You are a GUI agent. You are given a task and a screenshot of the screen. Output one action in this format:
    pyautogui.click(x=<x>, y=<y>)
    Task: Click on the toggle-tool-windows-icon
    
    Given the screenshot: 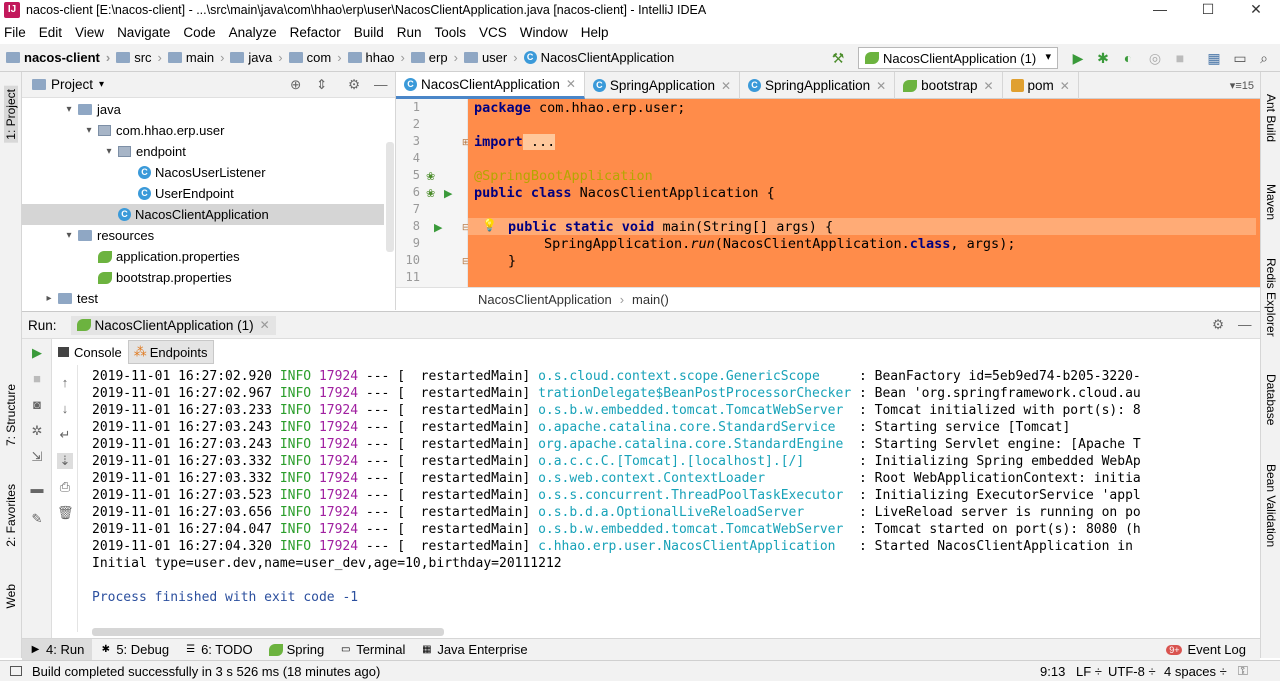 What is the action you would take?
    pyautogui.click(x=16, y=671)
    